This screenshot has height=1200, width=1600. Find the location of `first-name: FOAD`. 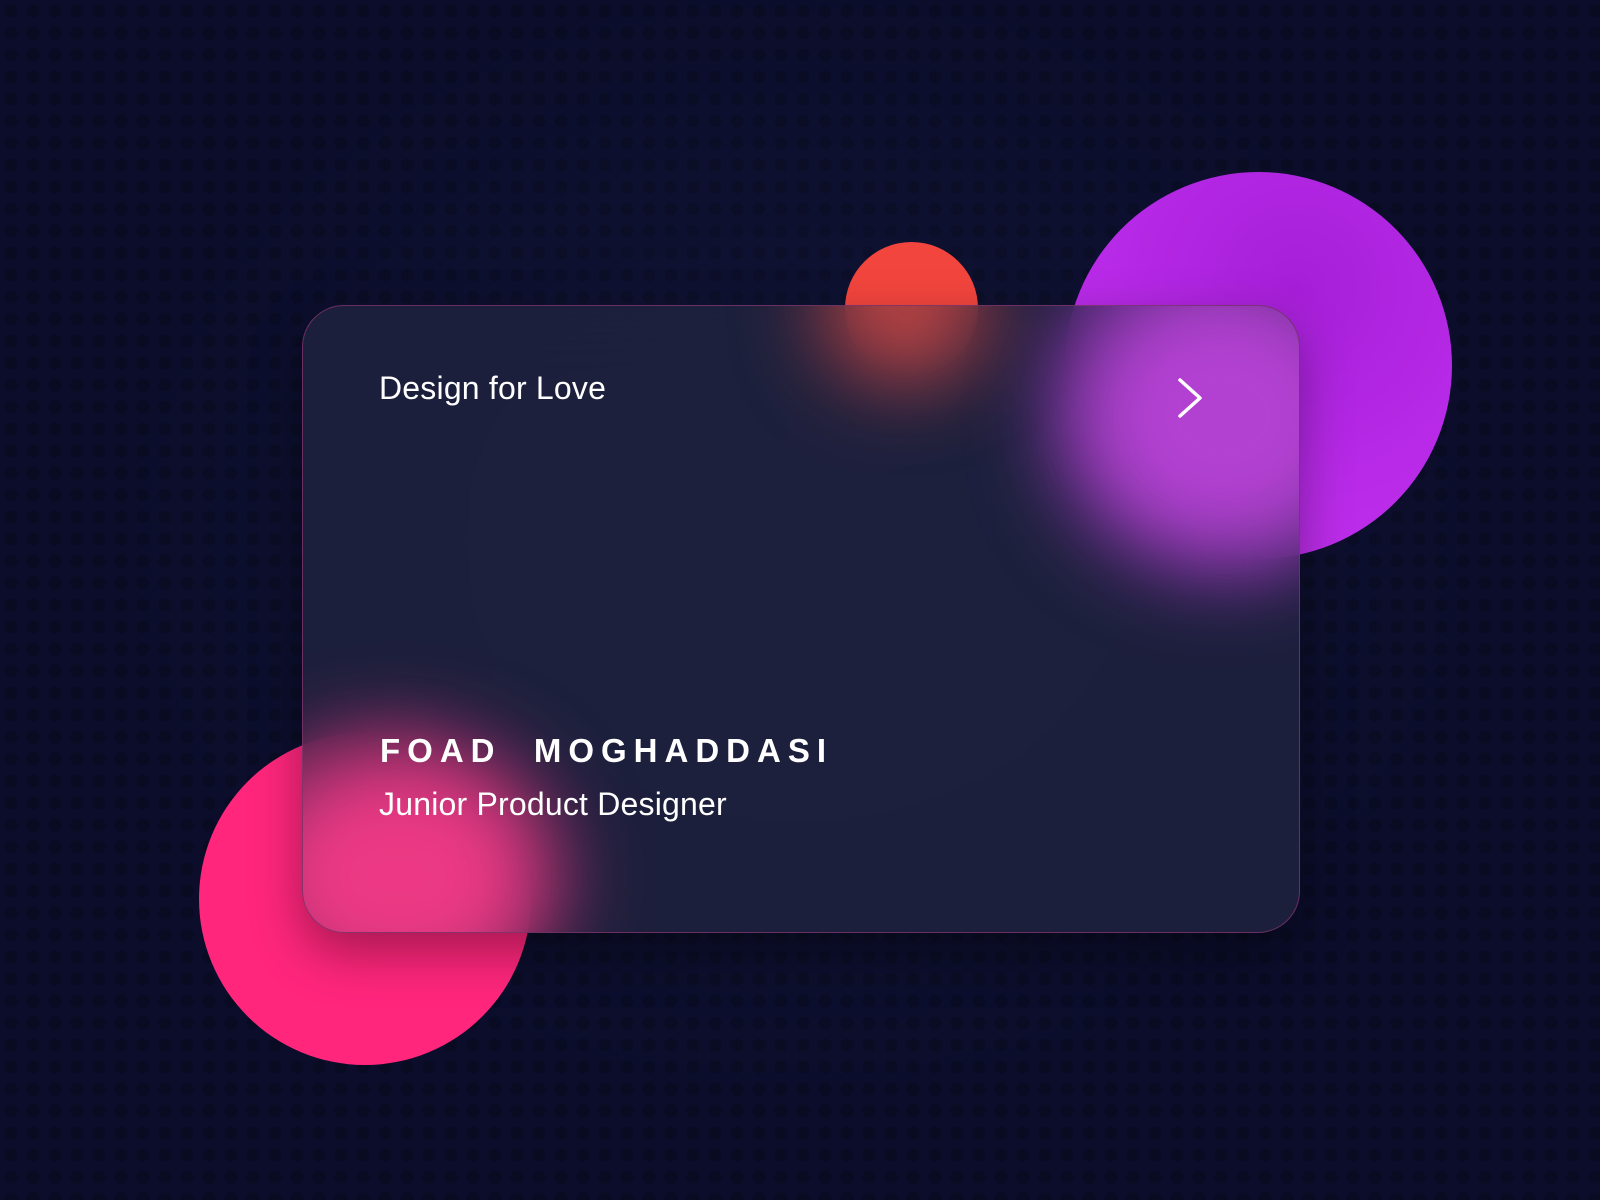

first-name: FOAD is located at coordinates (441, 750).